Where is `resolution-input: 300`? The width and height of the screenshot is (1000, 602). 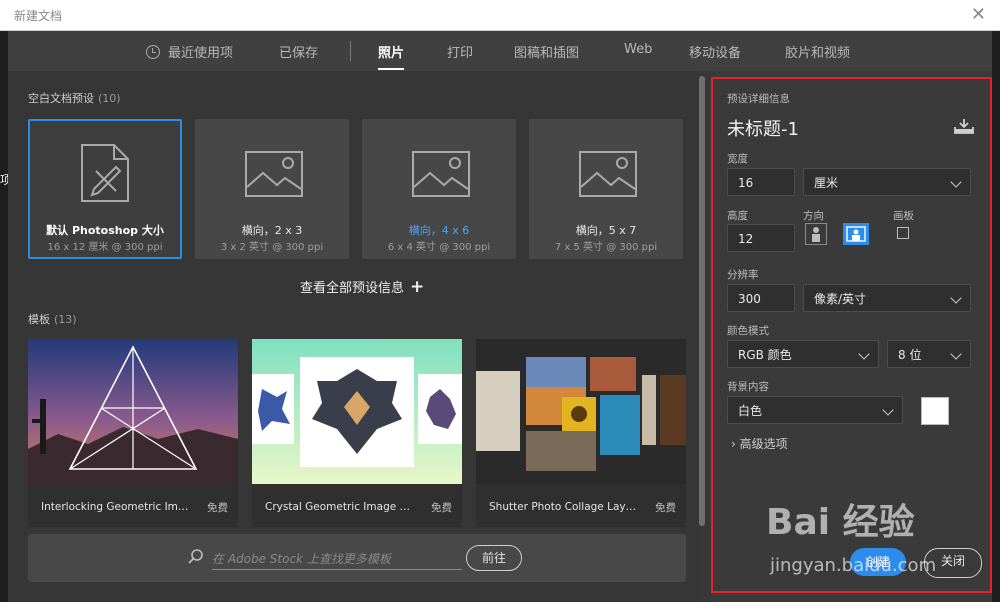 resolution-input: 300 is located at coordinates (761, 298).